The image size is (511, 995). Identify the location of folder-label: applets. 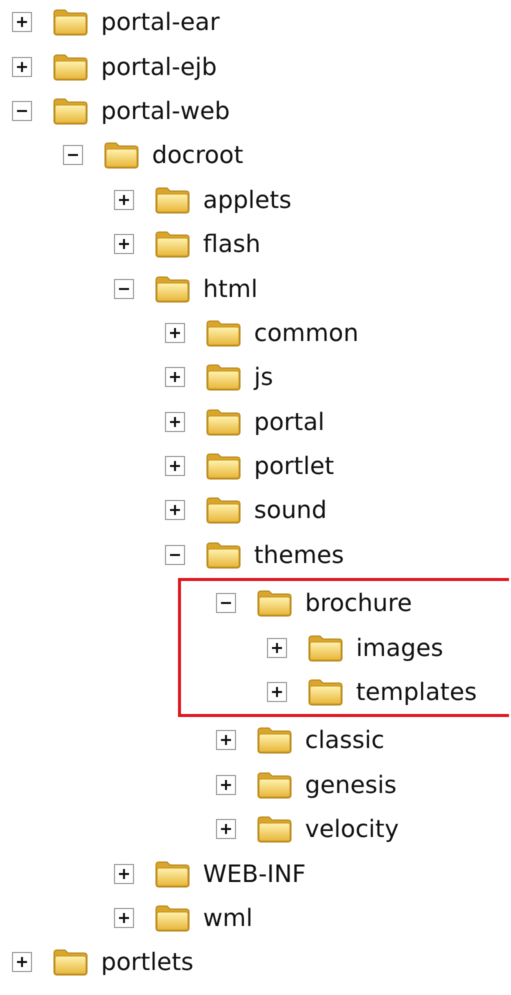
(247, 200).